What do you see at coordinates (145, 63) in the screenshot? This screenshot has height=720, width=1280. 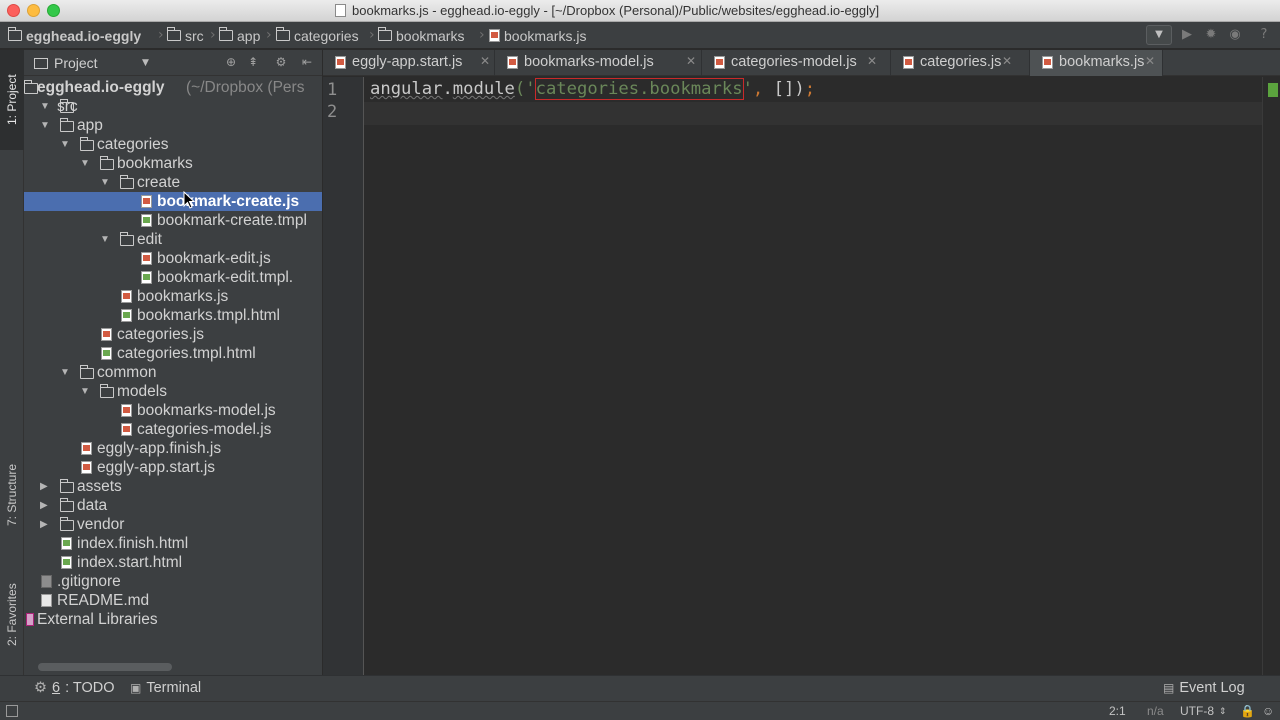 I see `chevron-down-icon: ▼` at bounding box center [145, 63].